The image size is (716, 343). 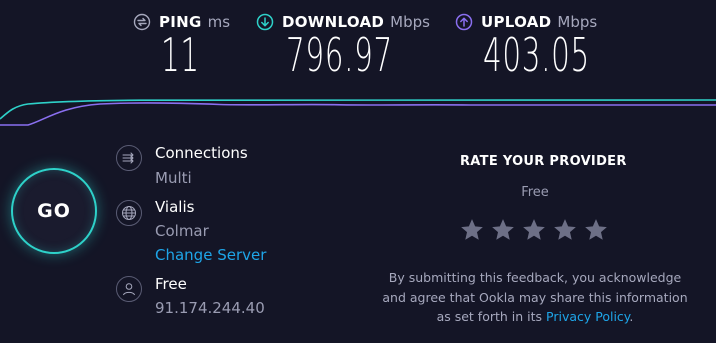 I want to click on ping-value: 11, so click(x=180, y=55).